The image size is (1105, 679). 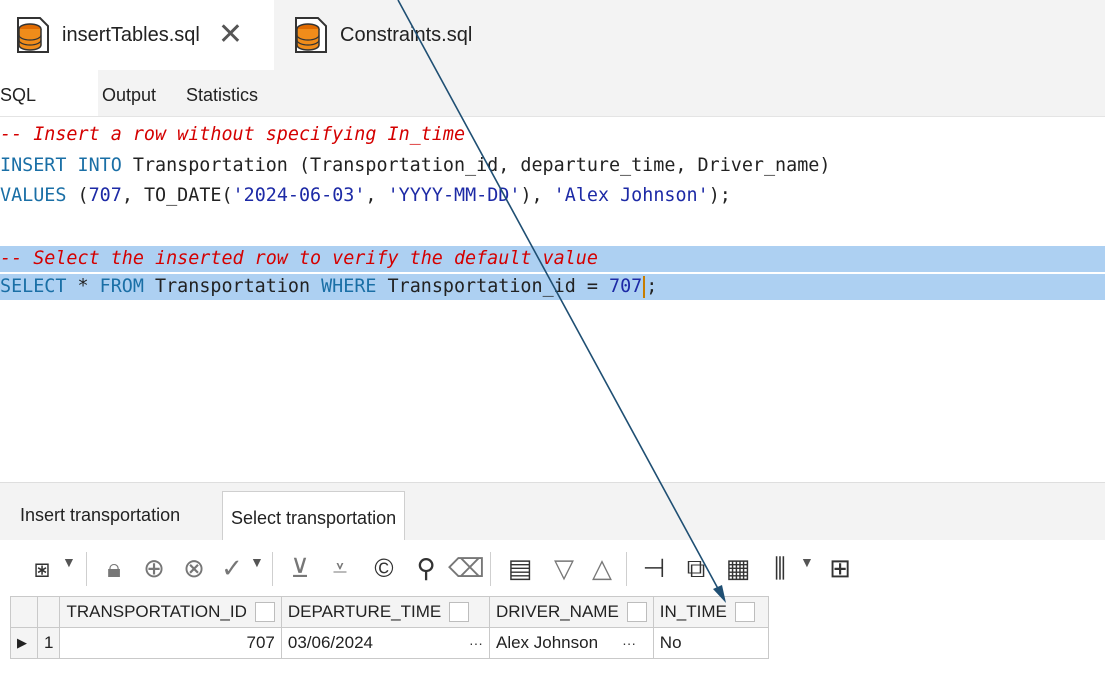 I want to click on text-cursor, so click(x=644, y=287).